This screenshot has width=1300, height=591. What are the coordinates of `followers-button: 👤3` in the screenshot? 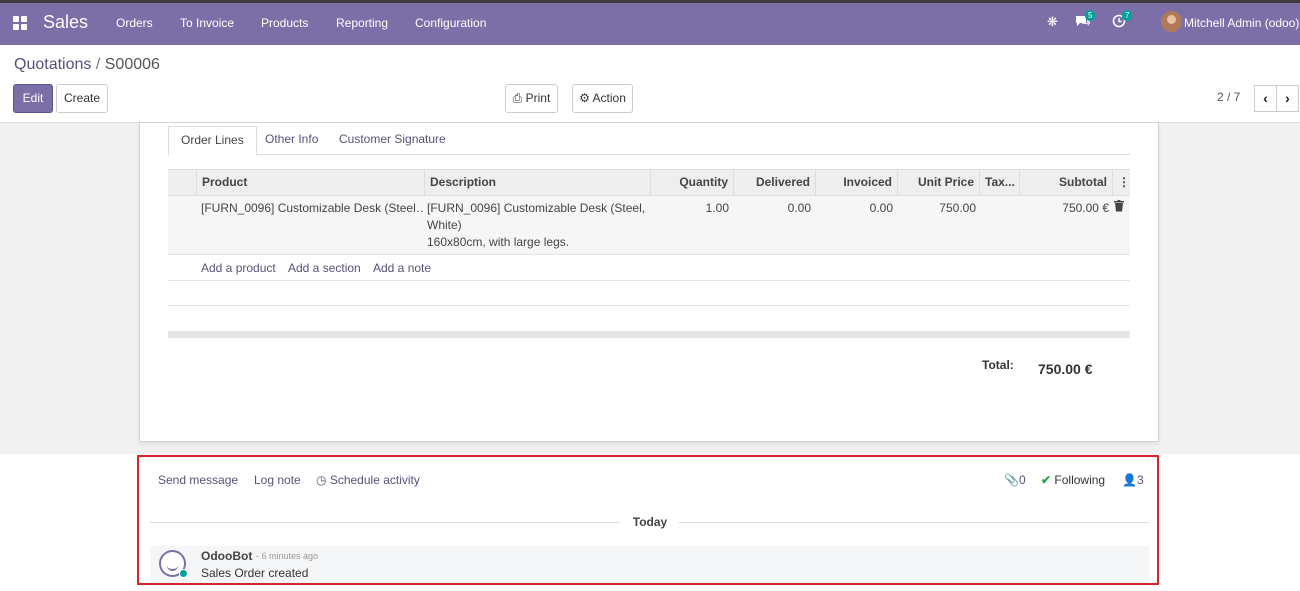 It's located at (1133, 480).